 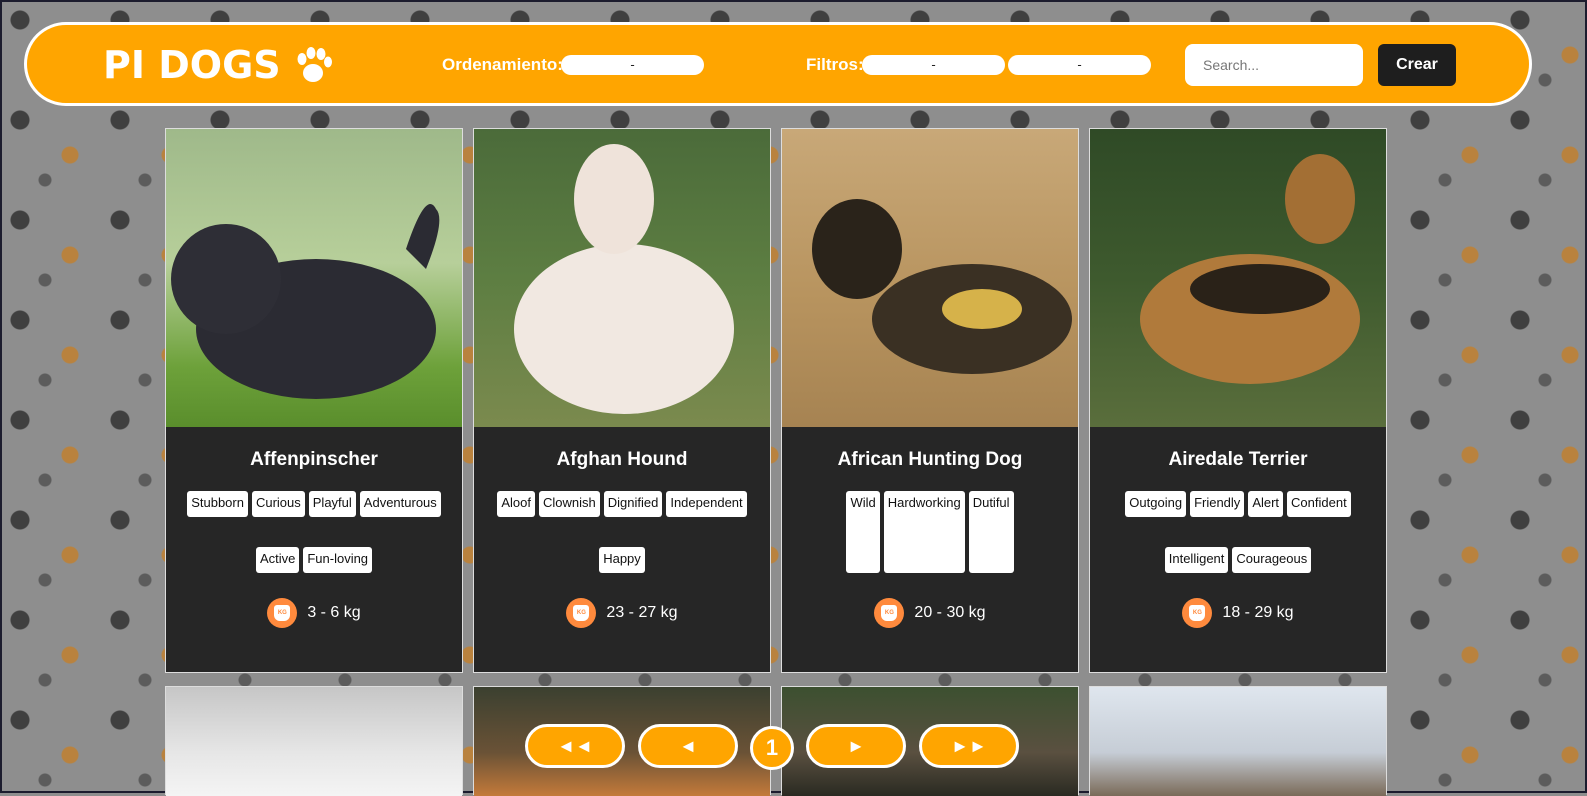 What do you see at coordinates (332, 504) in the screenshot?
I see `temperament-tag: Playful` at bounding box center [332, 504].